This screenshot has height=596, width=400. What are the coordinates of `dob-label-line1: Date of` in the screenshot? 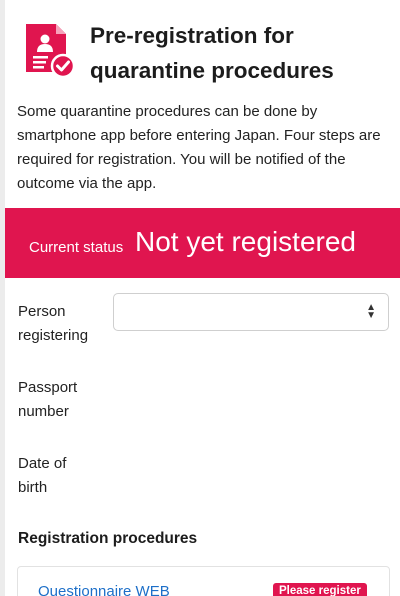 It's located at (42, 463).